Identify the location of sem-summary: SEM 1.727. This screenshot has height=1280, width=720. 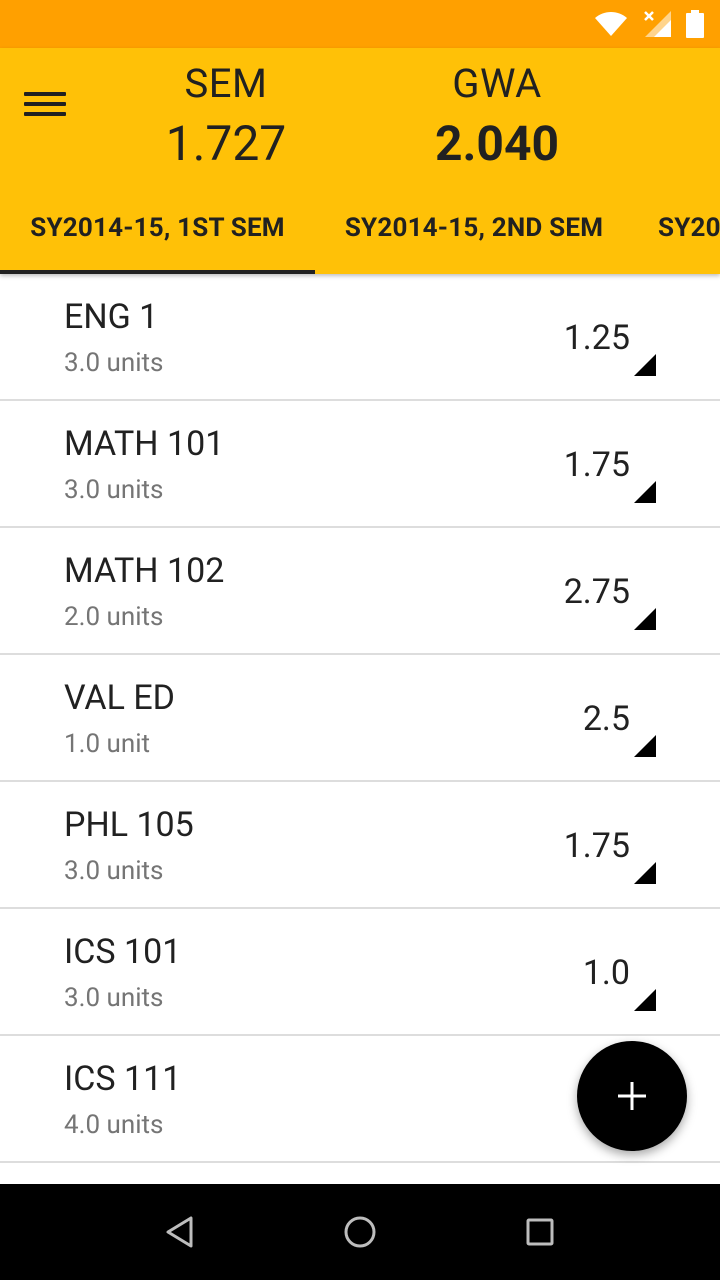
(226, 116).